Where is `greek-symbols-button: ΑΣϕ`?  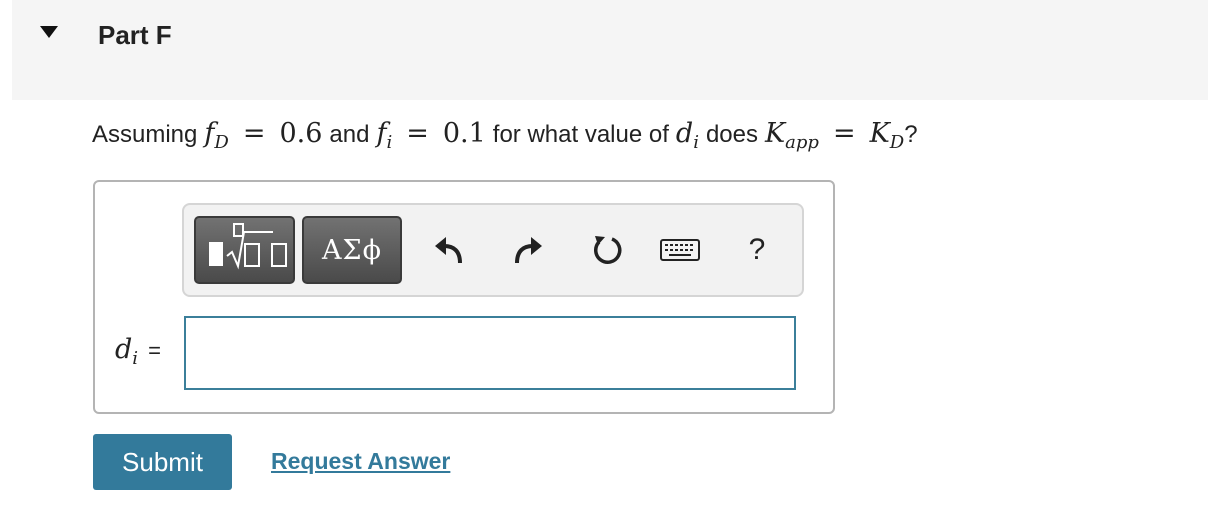 greek-symbols-button: ΑΣϕ is located at coordinates (352, 250).